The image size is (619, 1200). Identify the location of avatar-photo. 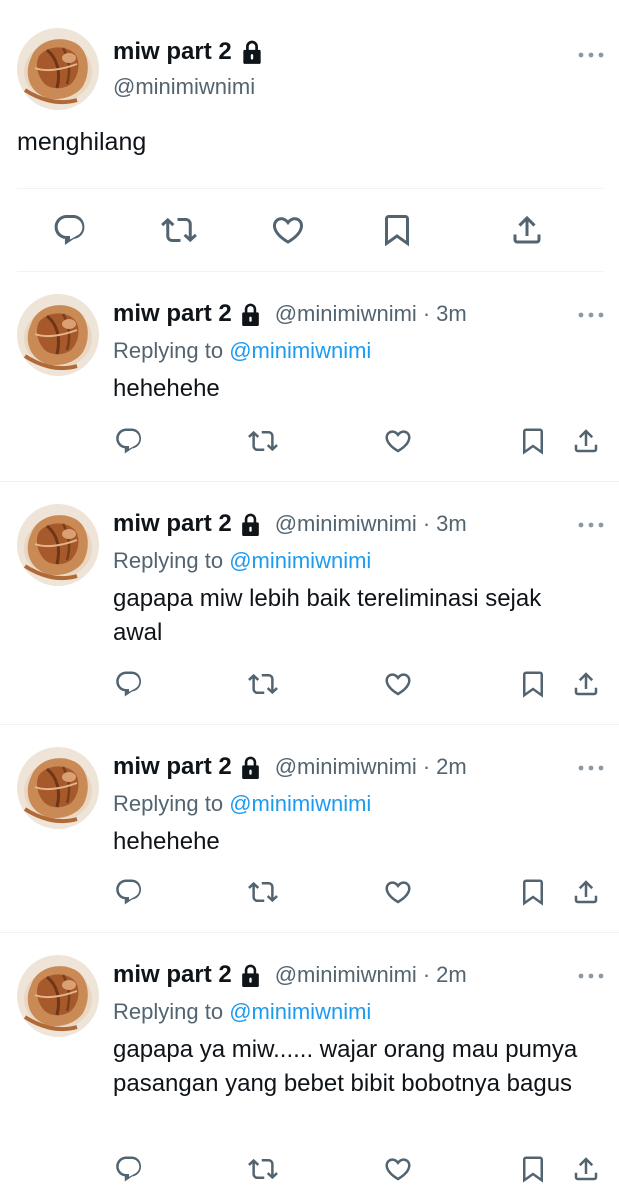
(58, 788).